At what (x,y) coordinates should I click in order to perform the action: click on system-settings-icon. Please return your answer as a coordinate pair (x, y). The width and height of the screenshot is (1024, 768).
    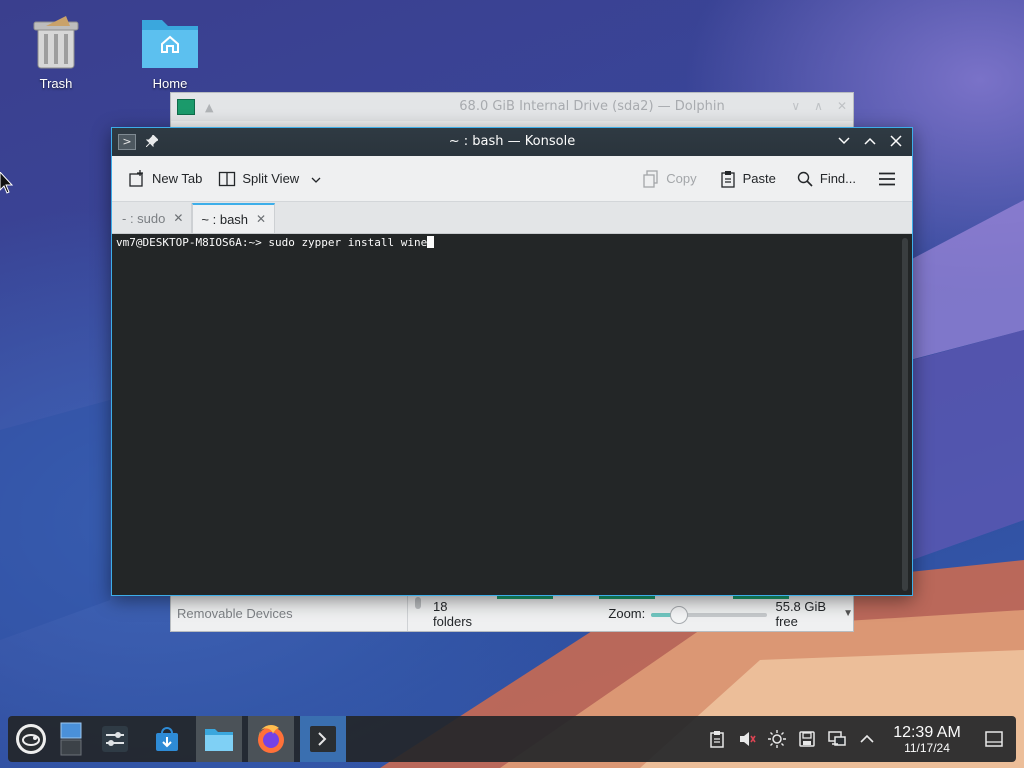
    Looking at the image, I should click on (115, 739).